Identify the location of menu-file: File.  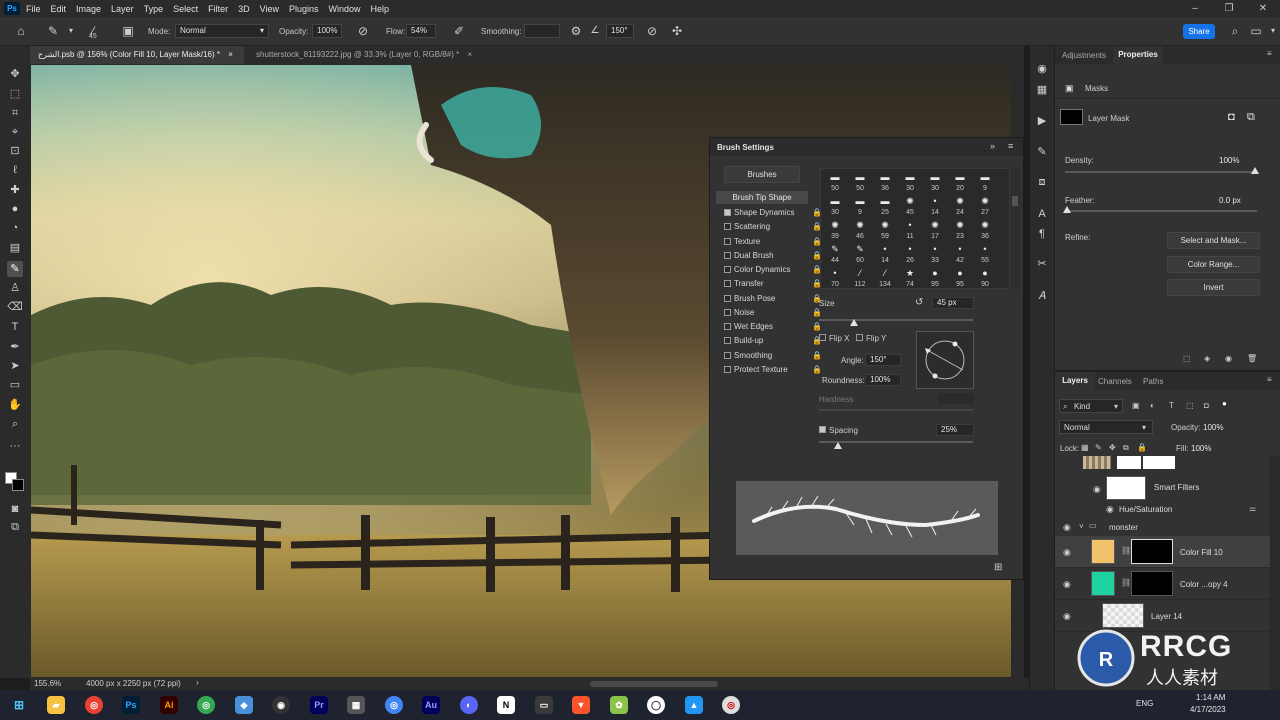
(33, 9).